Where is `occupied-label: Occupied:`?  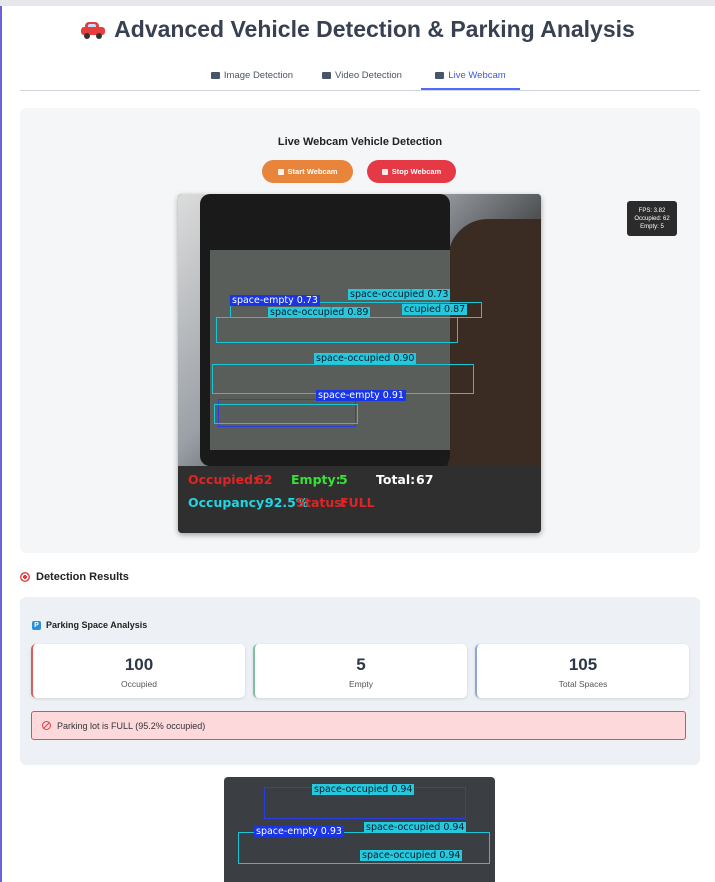
occupied-label: Occupied: is located at coordinates (223, 479).